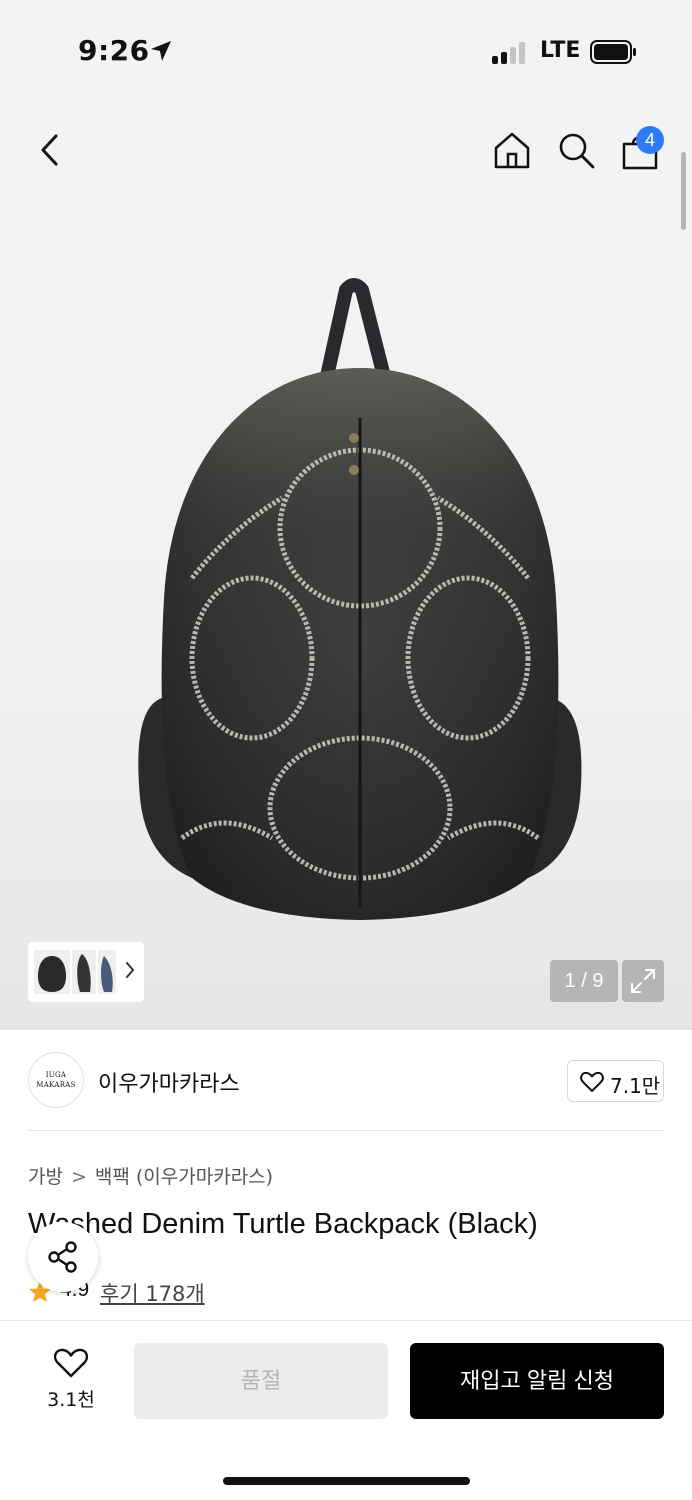  Describe the element at coordinates (537, 1381) in the screenshot. I see `restock-alert-button: 재입고 알림 신청` at that location.